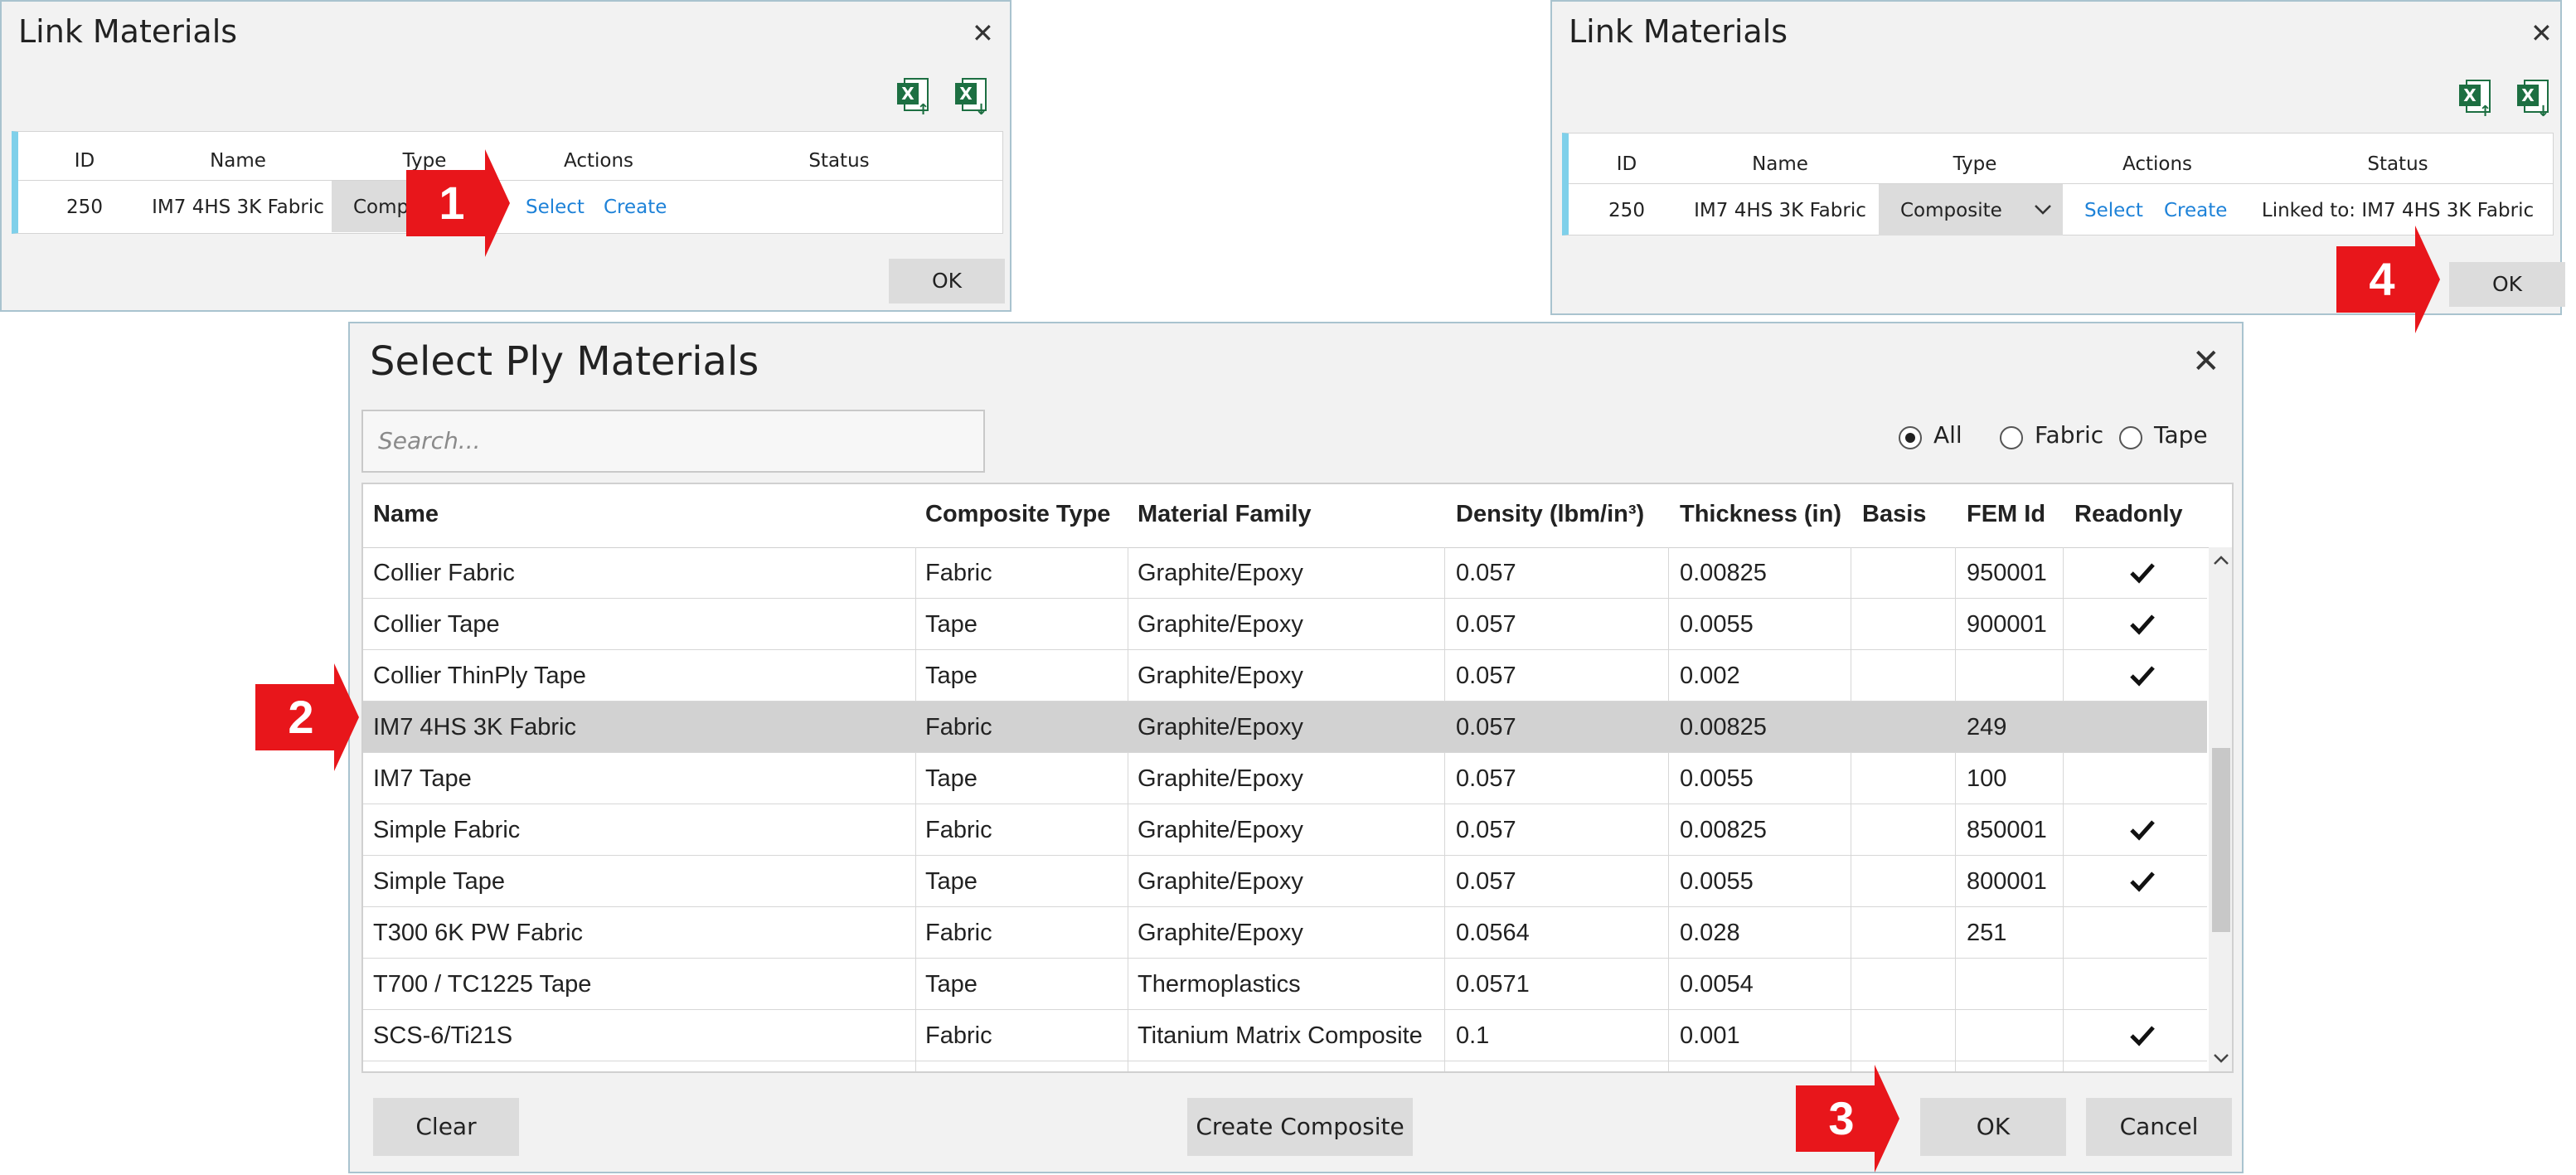 This screenshot has width=2576, height=1175. What do you see at coordinates (1894, 514) in the screenshot?
I see `col-basis: Basis` at bounding box center [1894, 514].